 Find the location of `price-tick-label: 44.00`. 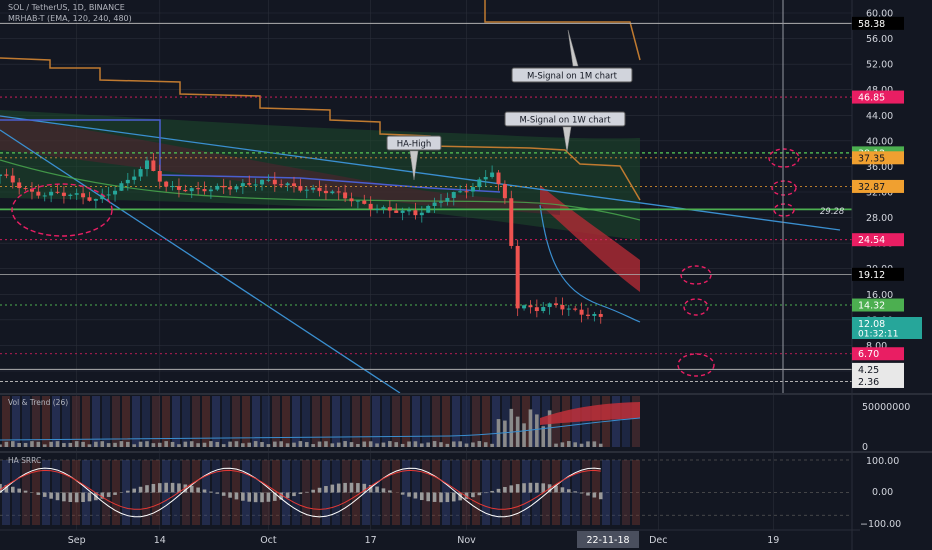

price-tick-label: 44.00 is located at coordinates (879, 116).